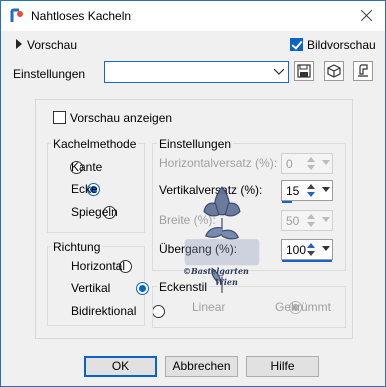 This screenshot has width=386, height=387. What do you see at coordinates (90, 288) in the screenshot?
I see `radio-vertikal-label: Vertikal` at bounding box center [90, 288].